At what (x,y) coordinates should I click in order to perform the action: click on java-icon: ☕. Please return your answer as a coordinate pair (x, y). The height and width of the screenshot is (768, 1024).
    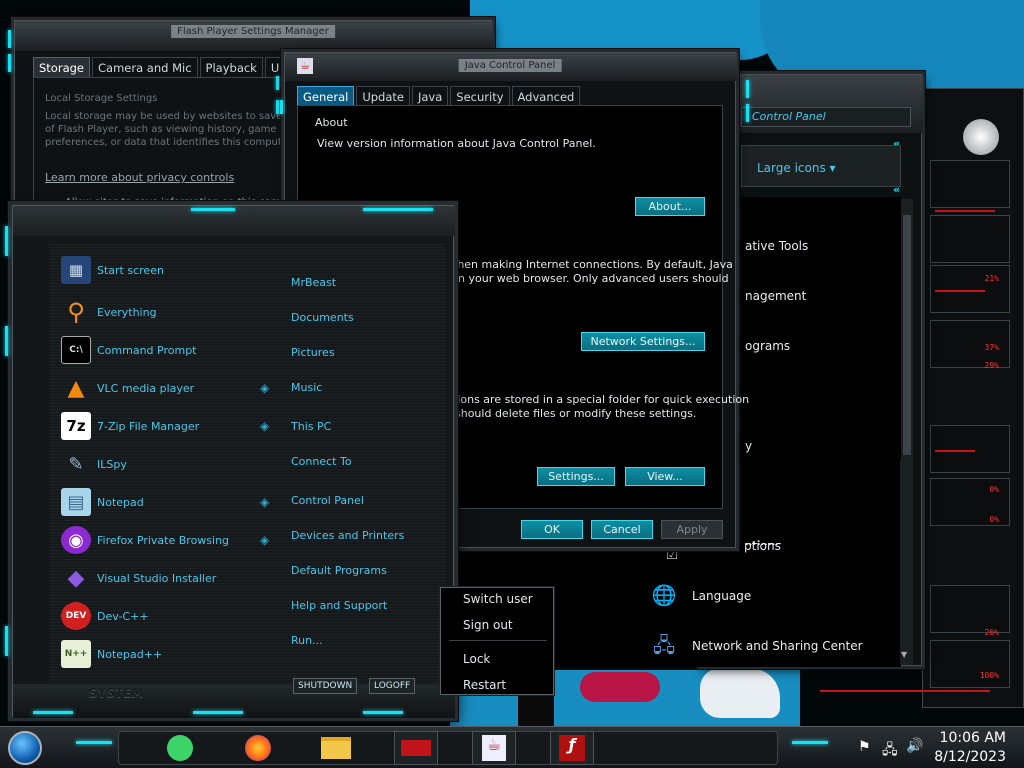
    Looking at the image, I should click on (305, 66).